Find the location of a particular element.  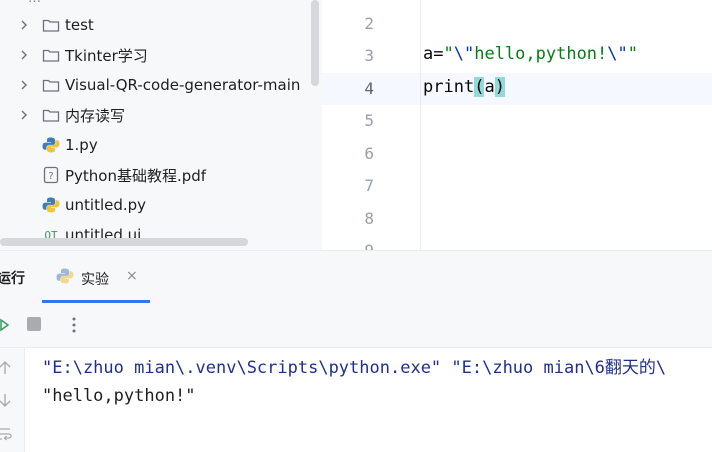

tree-item-label: Tkinter学习 is located at coordinates (106, 55).